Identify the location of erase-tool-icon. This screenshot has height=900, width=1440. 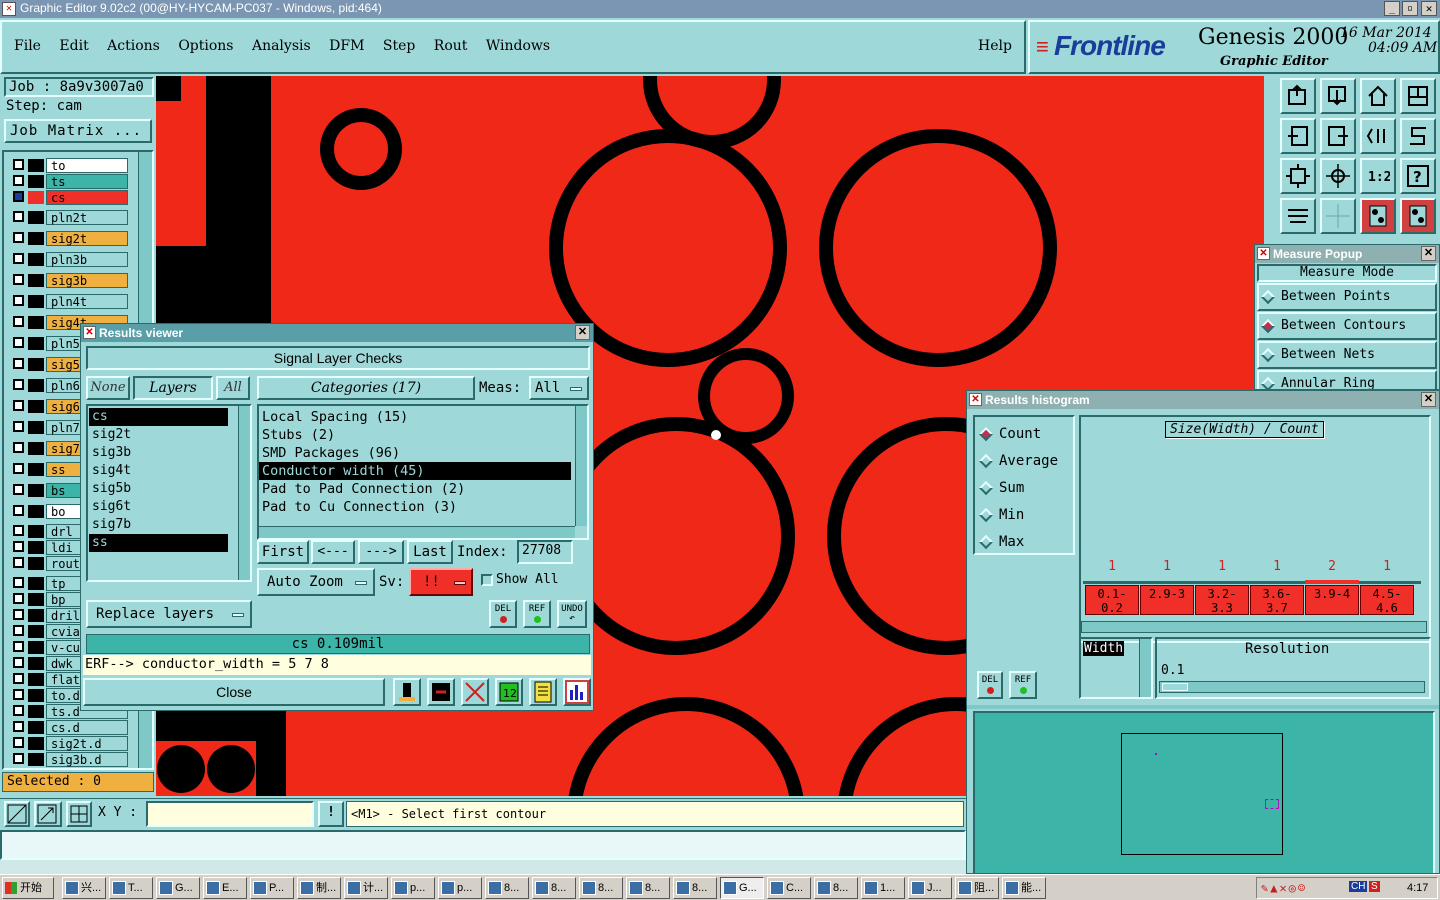
(475, 692).